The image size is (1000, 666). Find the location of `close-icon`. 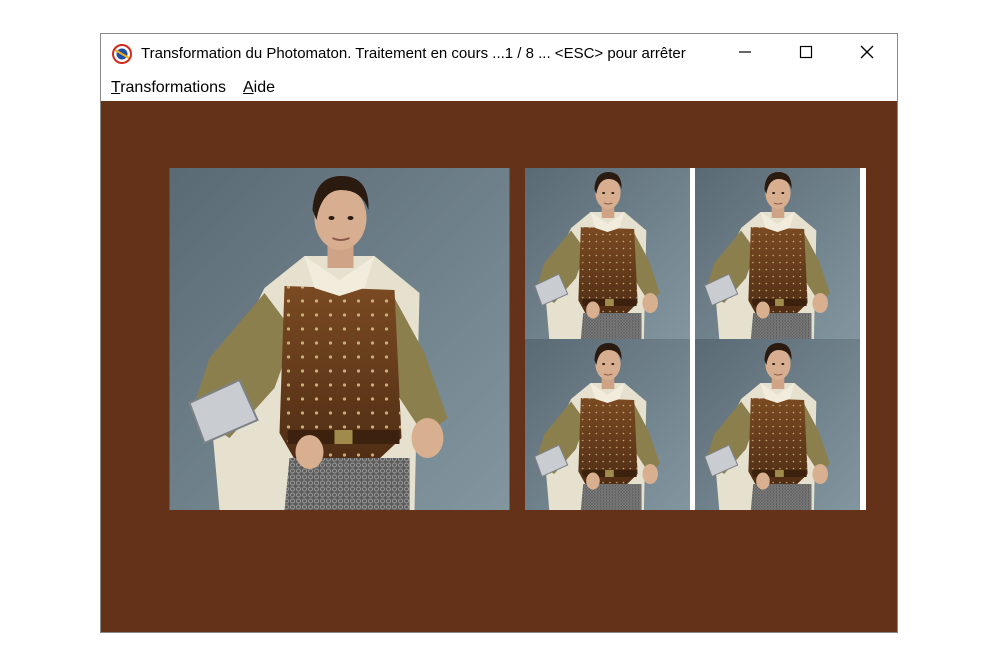

close-icon is located at coordinates (867, 54).